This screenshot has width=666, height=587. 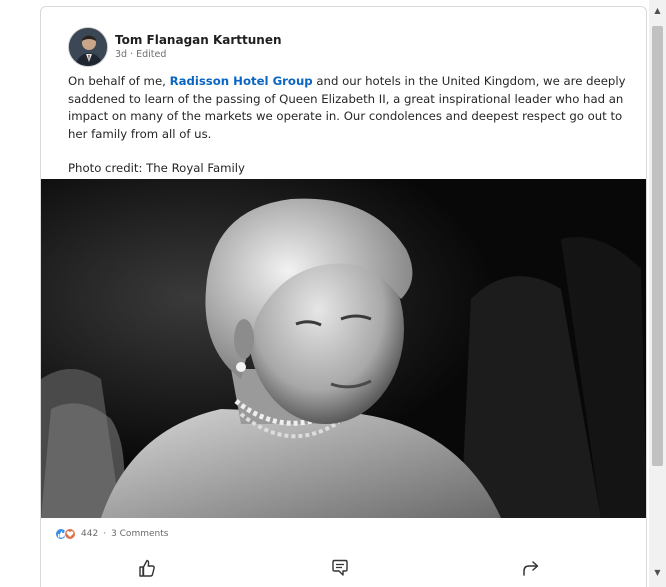 I want to click on comment-button, so click(x=340, y=570).